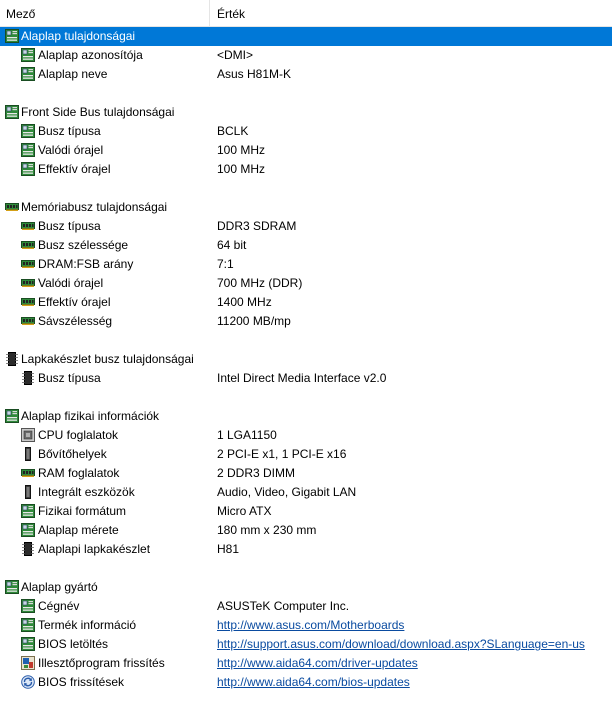 This screenshot has width=612, height=702. Describe the element at coordinates (306, 511) in the screenshot. I see `property-row: Fizikai formátum Micro ATX` at that location.